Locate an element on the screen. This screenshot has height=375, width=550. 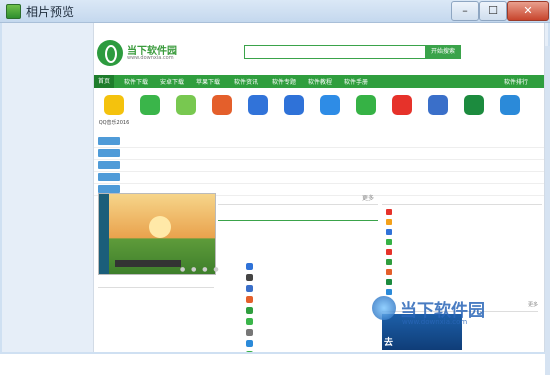
nav-item: 苹果下载 is located at coordinates (208, 82).